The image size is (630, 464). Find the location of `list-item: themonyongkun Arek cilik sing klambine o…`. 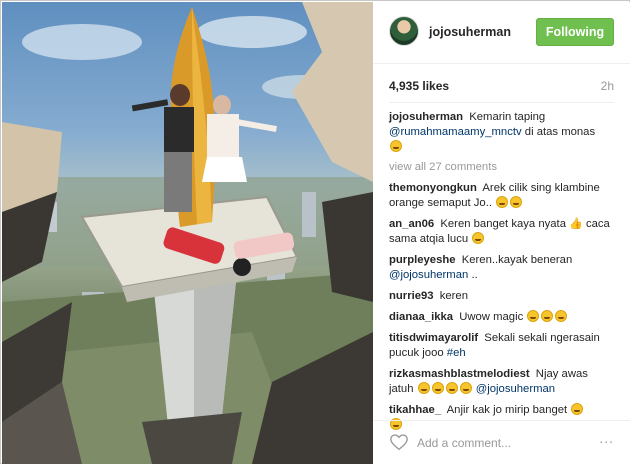

list-item: themonyongkun Arek cilik sing klambine o… is located at coordinates (501, 196).